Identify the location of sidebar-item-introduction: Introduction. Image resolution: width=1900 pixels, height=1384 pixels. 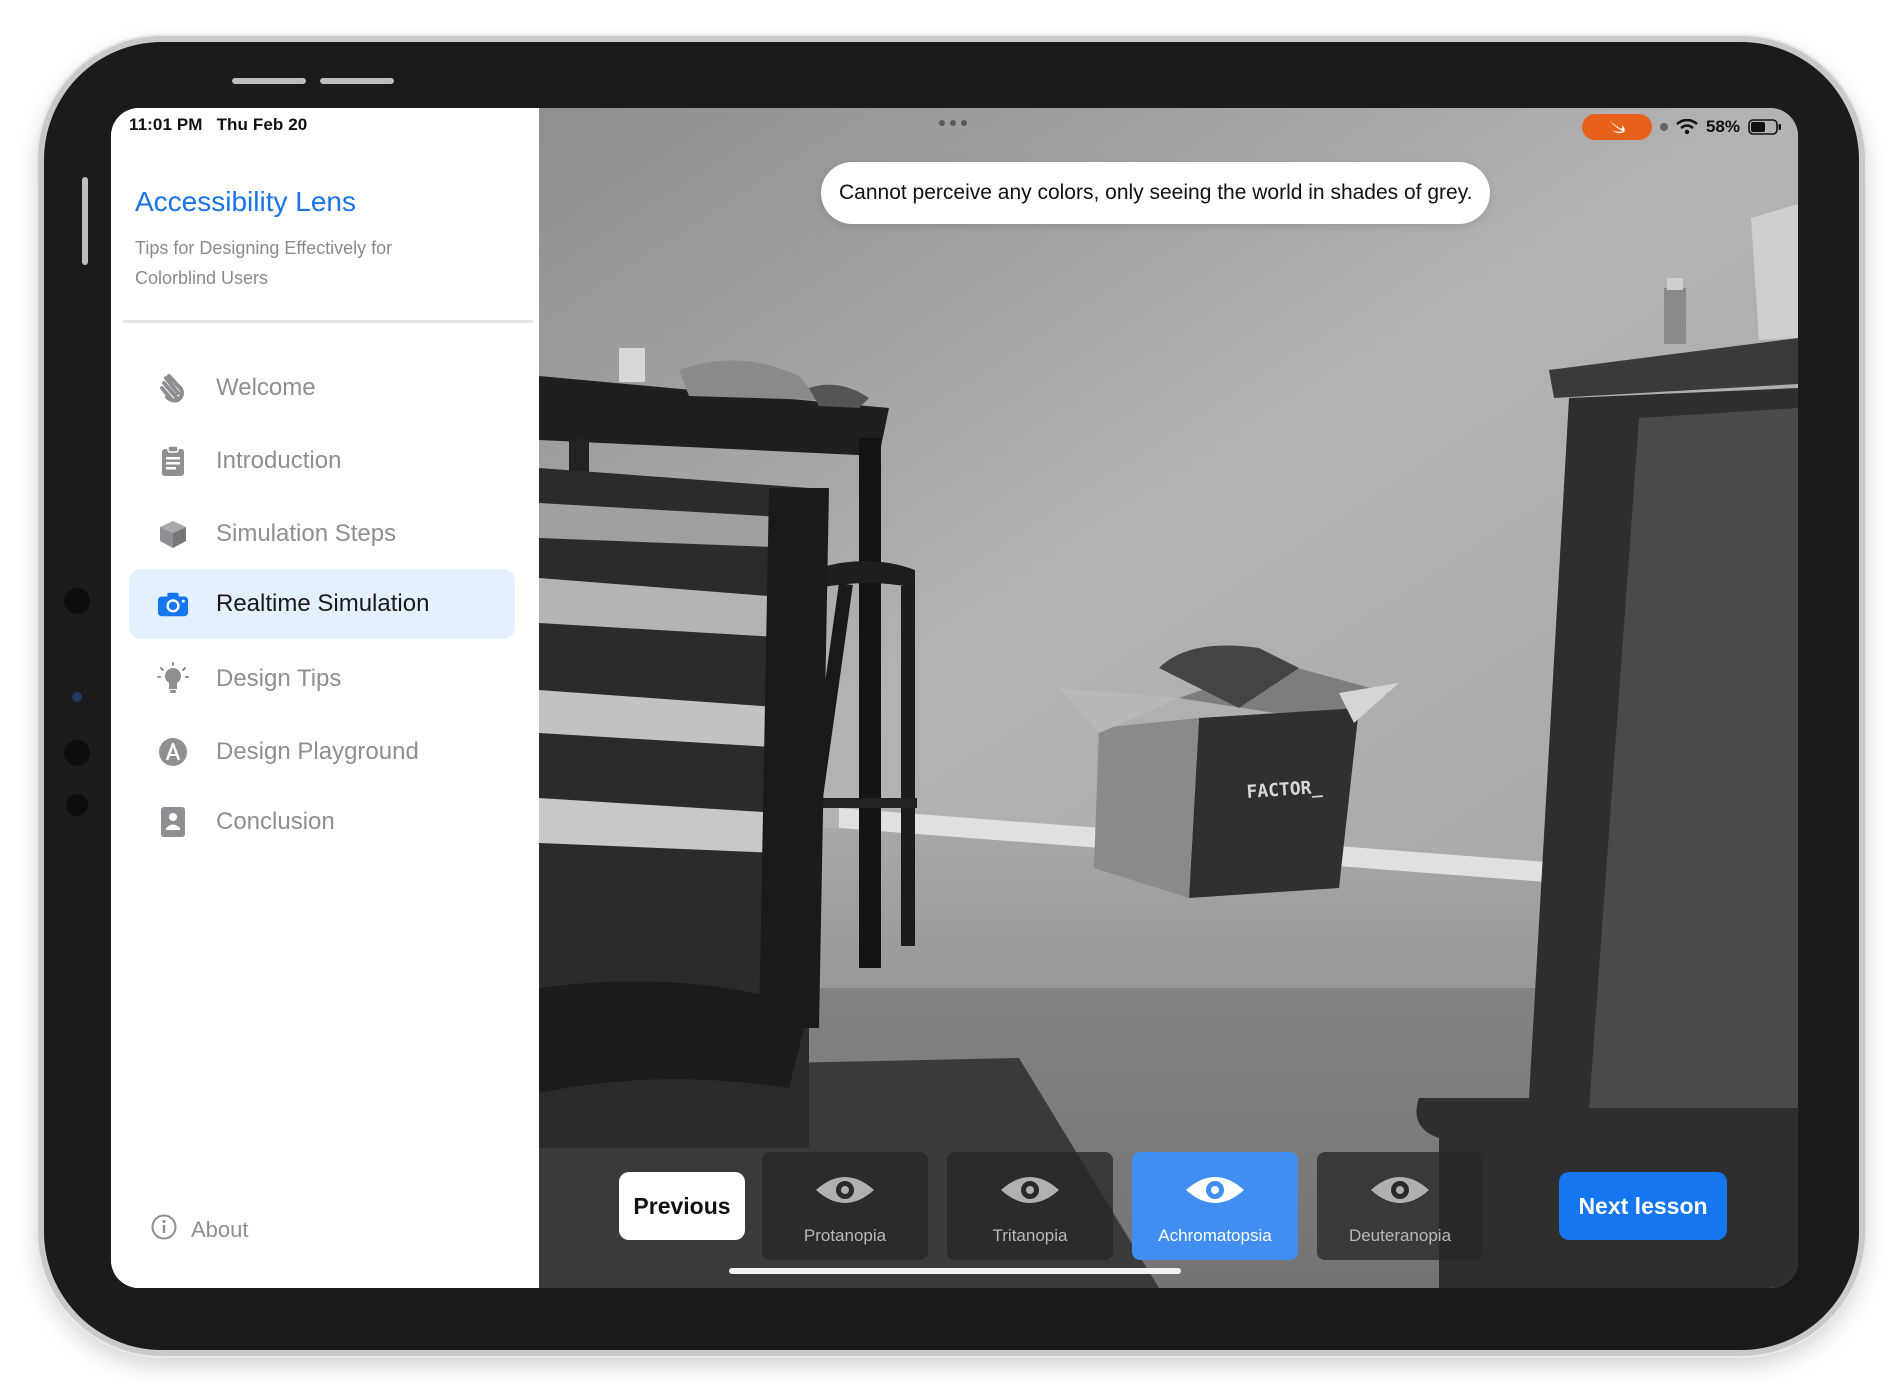
(322, 461).